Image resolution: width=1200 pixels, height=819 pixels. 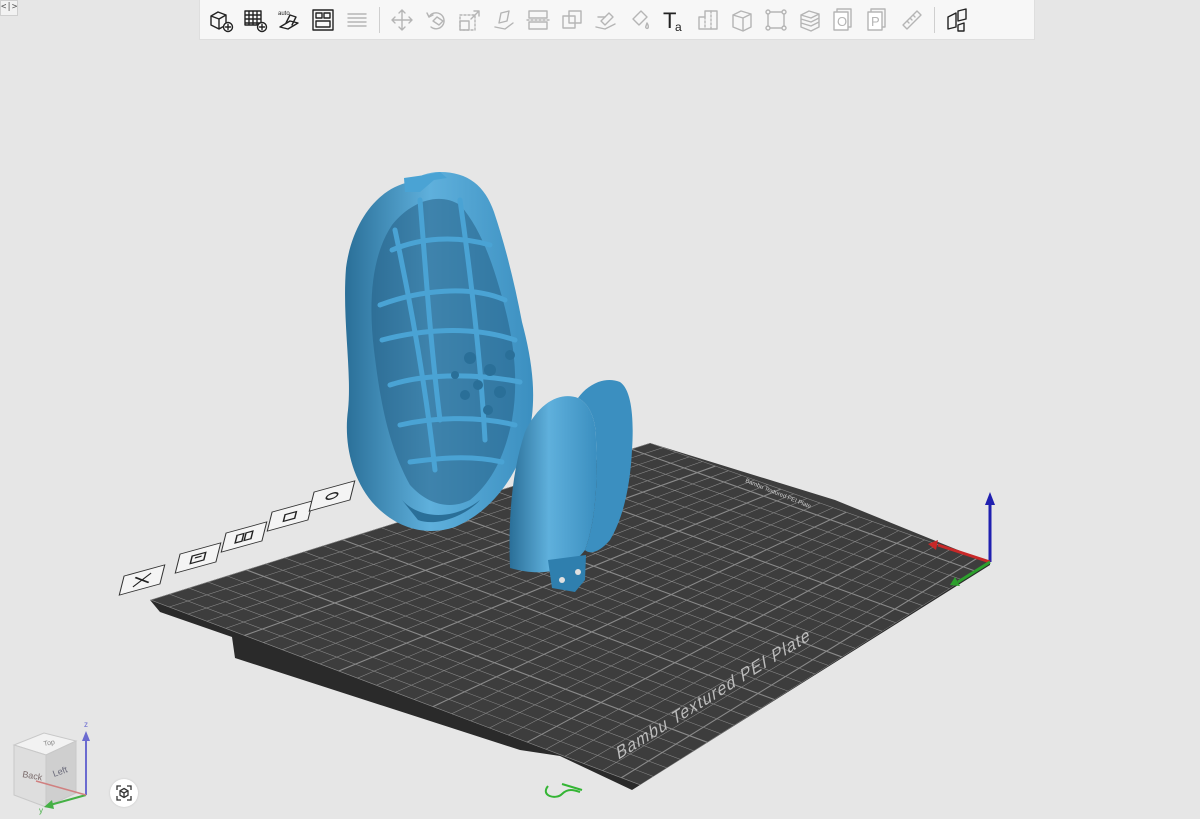 I want to click on support-paint-icon, so click(x=605, y=20).